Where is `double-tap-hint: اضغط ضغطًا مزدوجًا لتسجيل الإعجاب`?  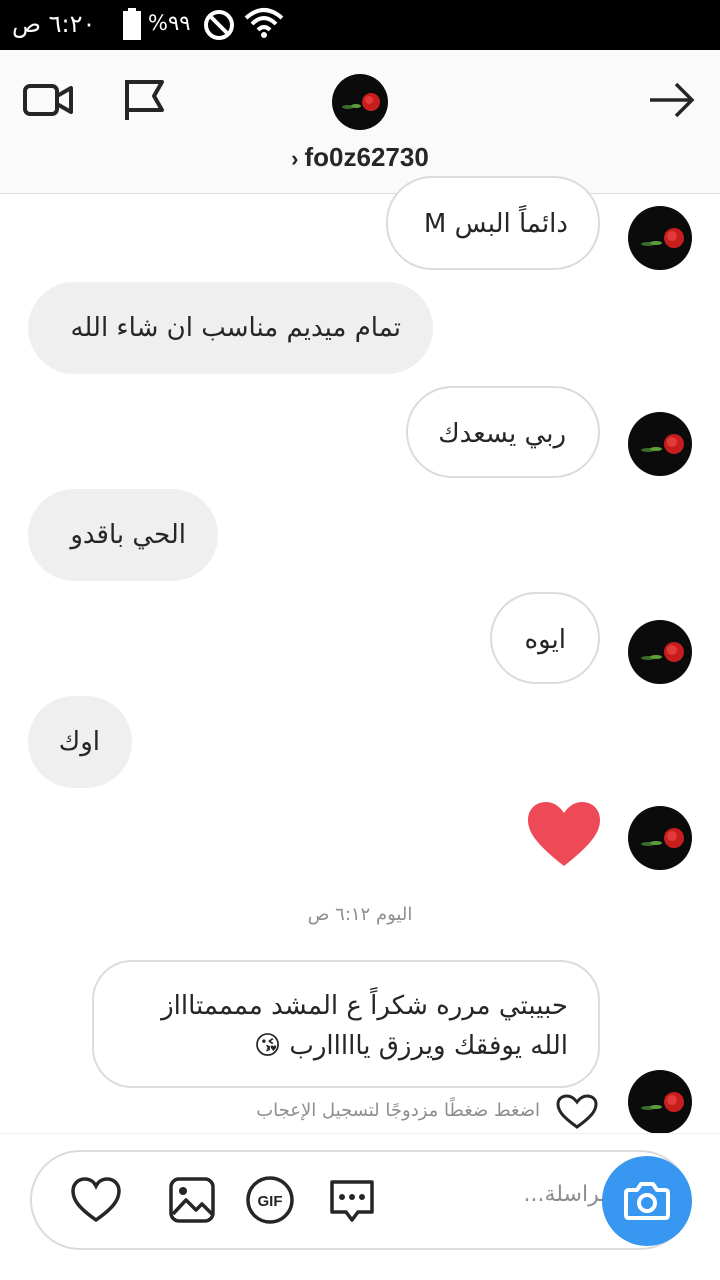
double-tap-hint: اضغط ضغطًا مزدوجًا لتسجيل الإعجاب is located at coordinates (398, 1110).